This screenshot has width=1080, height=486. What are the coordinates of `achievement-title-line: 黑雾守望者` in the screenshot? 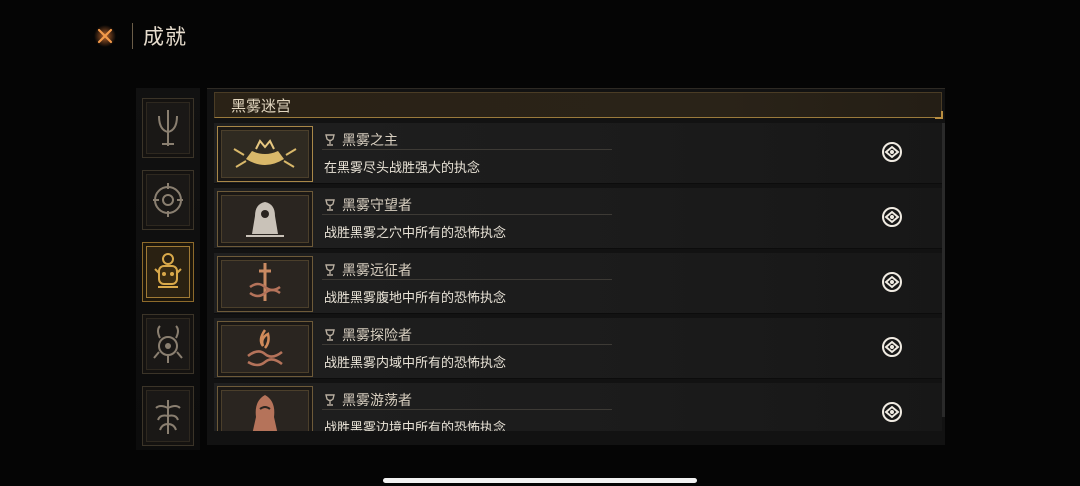 It's located at (467, 205).